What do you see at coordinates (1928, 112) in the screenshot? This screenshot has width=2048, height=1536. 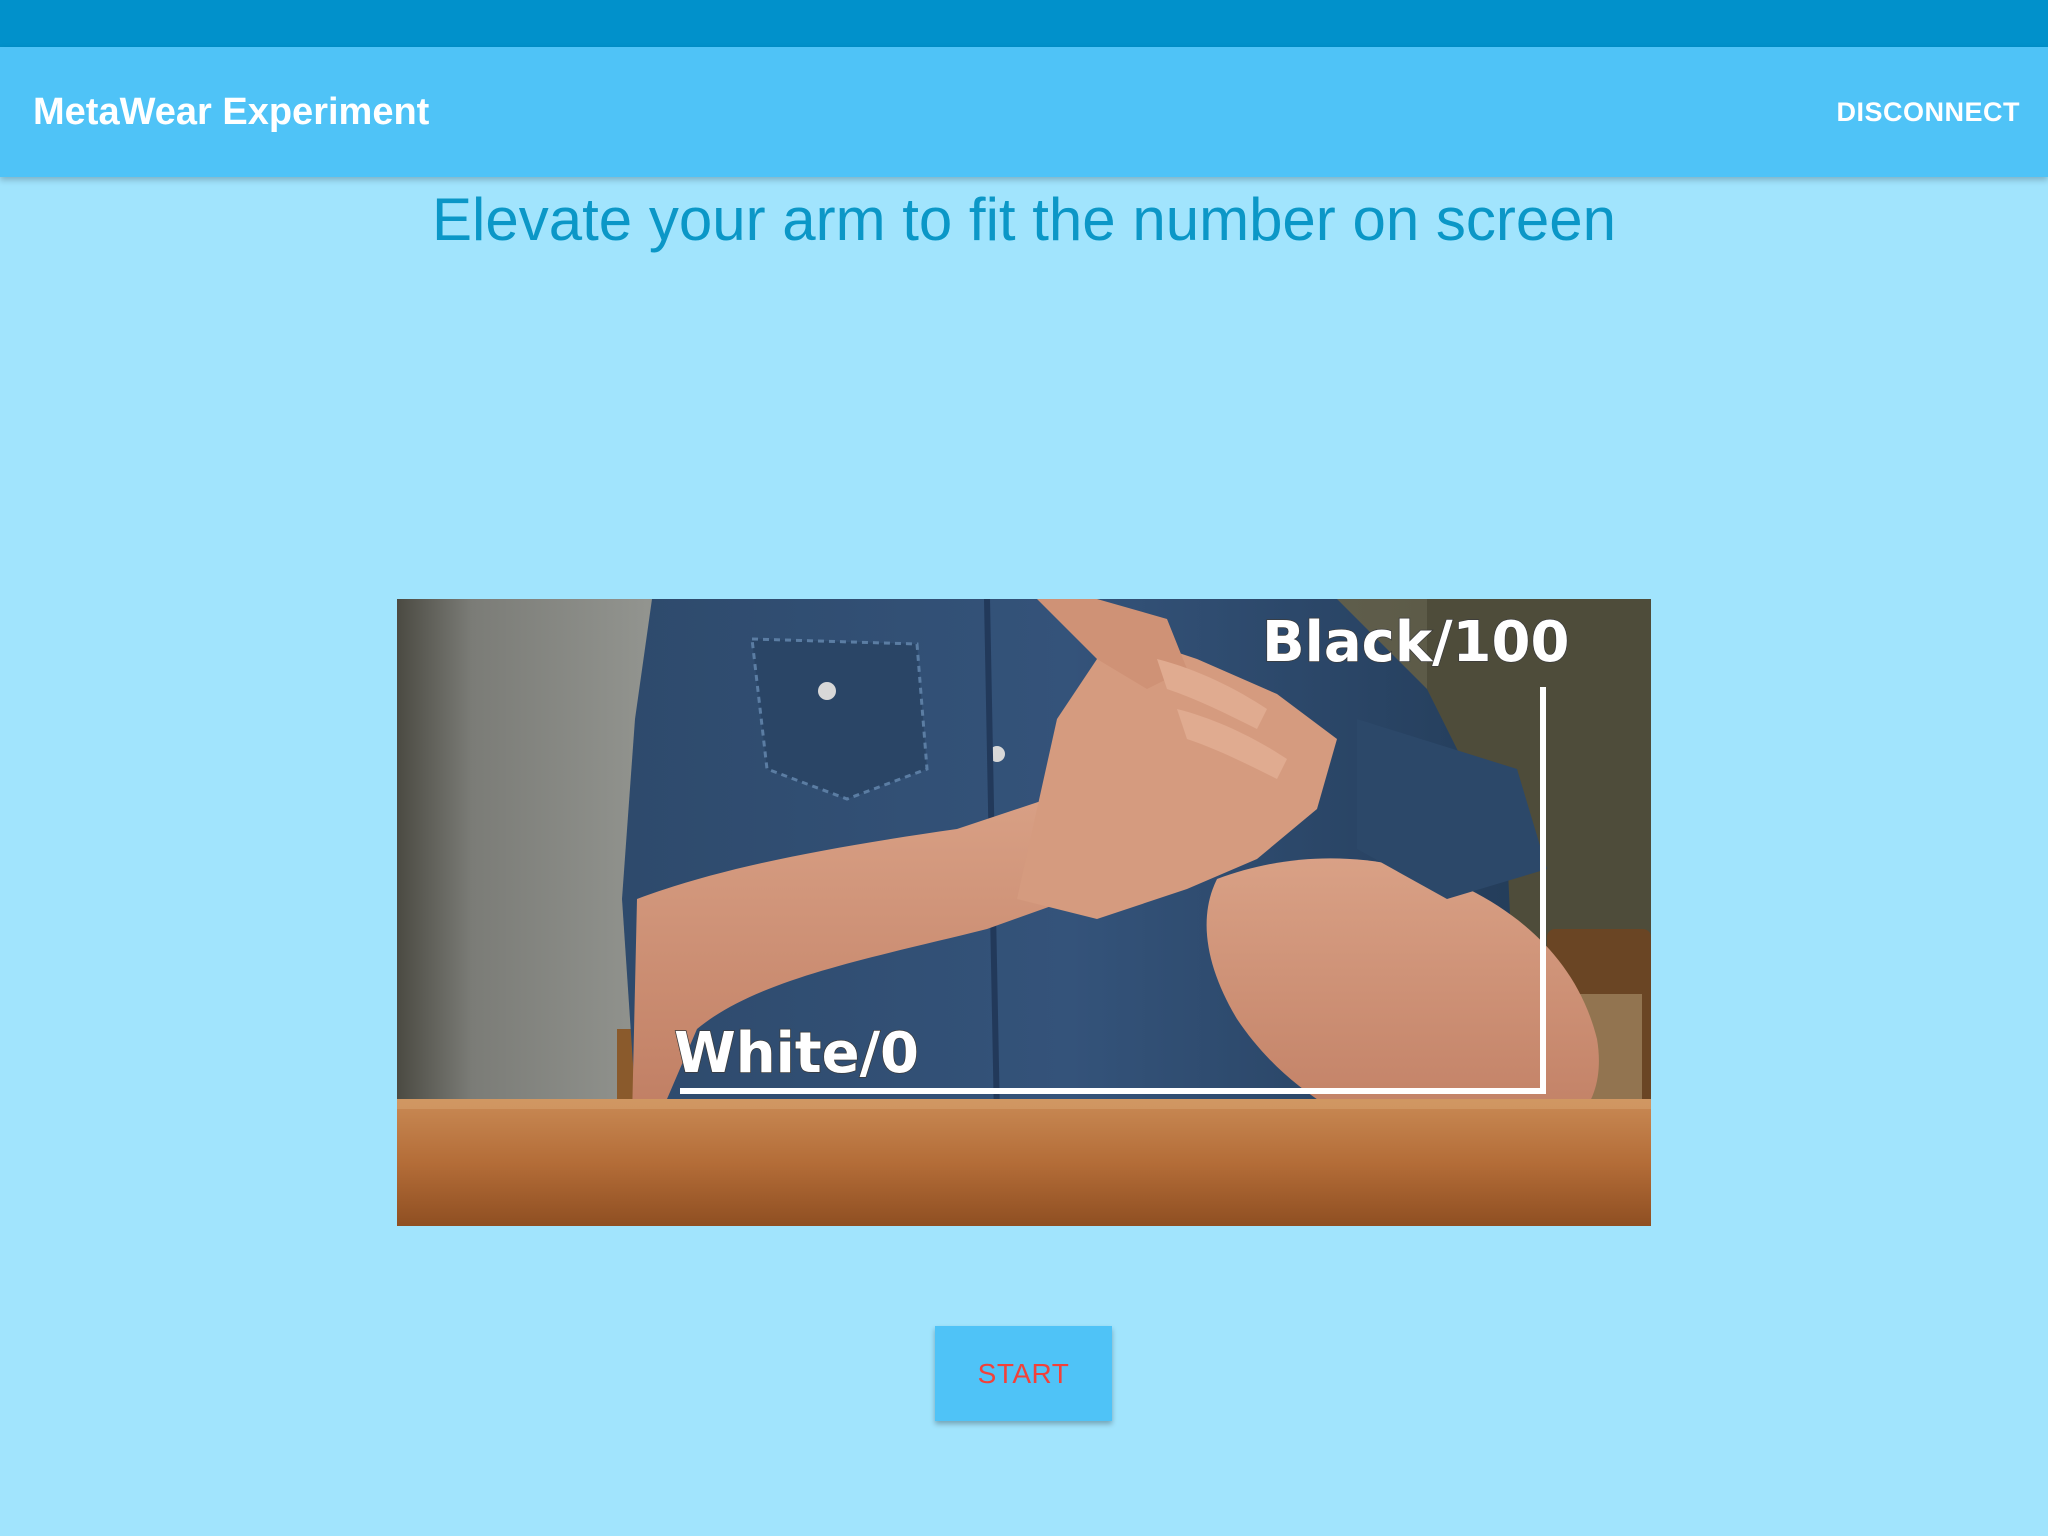 I see `disconnect-button: DISCONNECT` at bounding box center [1928, 112].